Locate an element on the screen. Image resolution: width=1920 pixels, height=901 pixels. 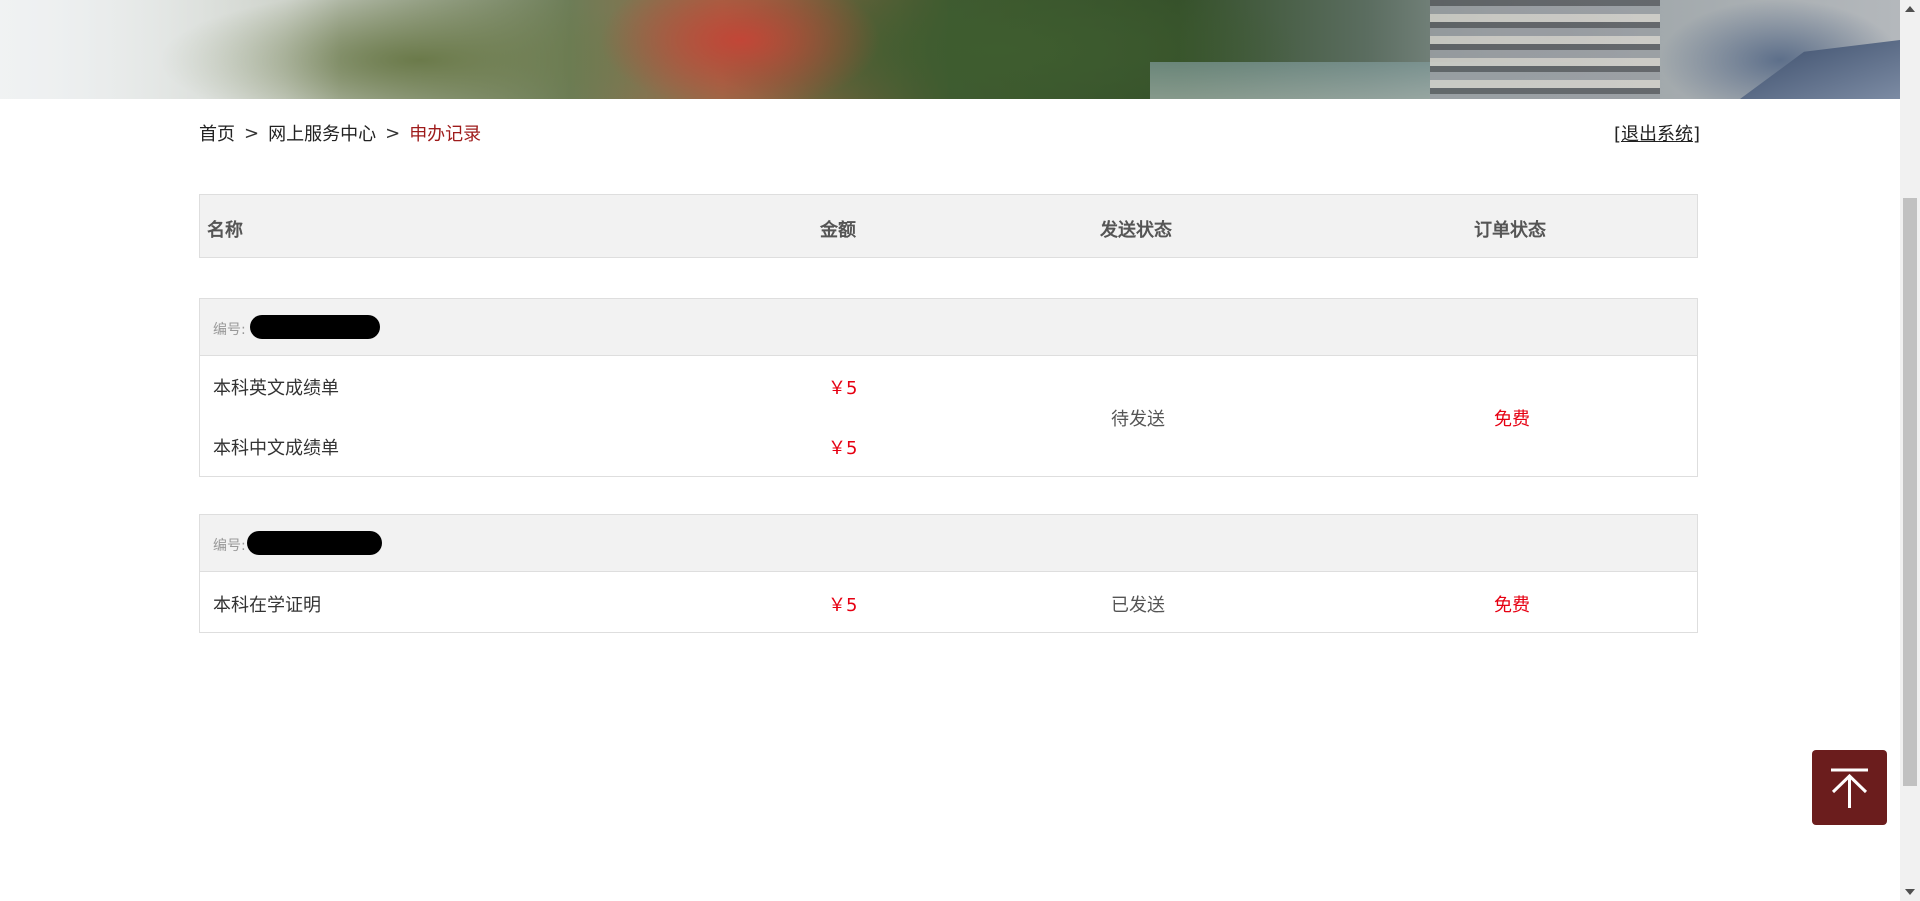
logout-close-bracket: ] is located at coordinates (1696, 134).